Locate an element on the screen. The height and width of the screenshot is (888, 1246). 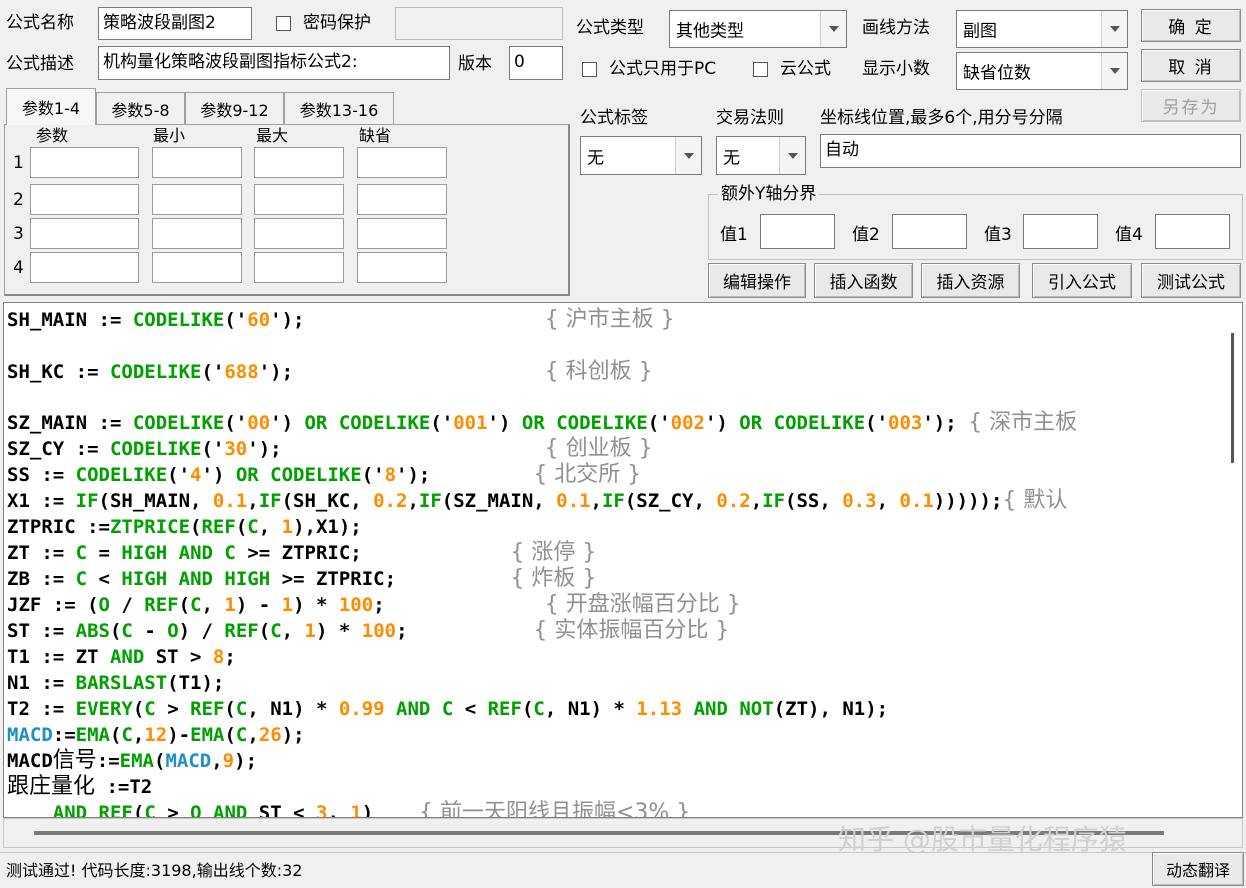
decimal-label: 显示小数 is located at coordinates (896, 69).